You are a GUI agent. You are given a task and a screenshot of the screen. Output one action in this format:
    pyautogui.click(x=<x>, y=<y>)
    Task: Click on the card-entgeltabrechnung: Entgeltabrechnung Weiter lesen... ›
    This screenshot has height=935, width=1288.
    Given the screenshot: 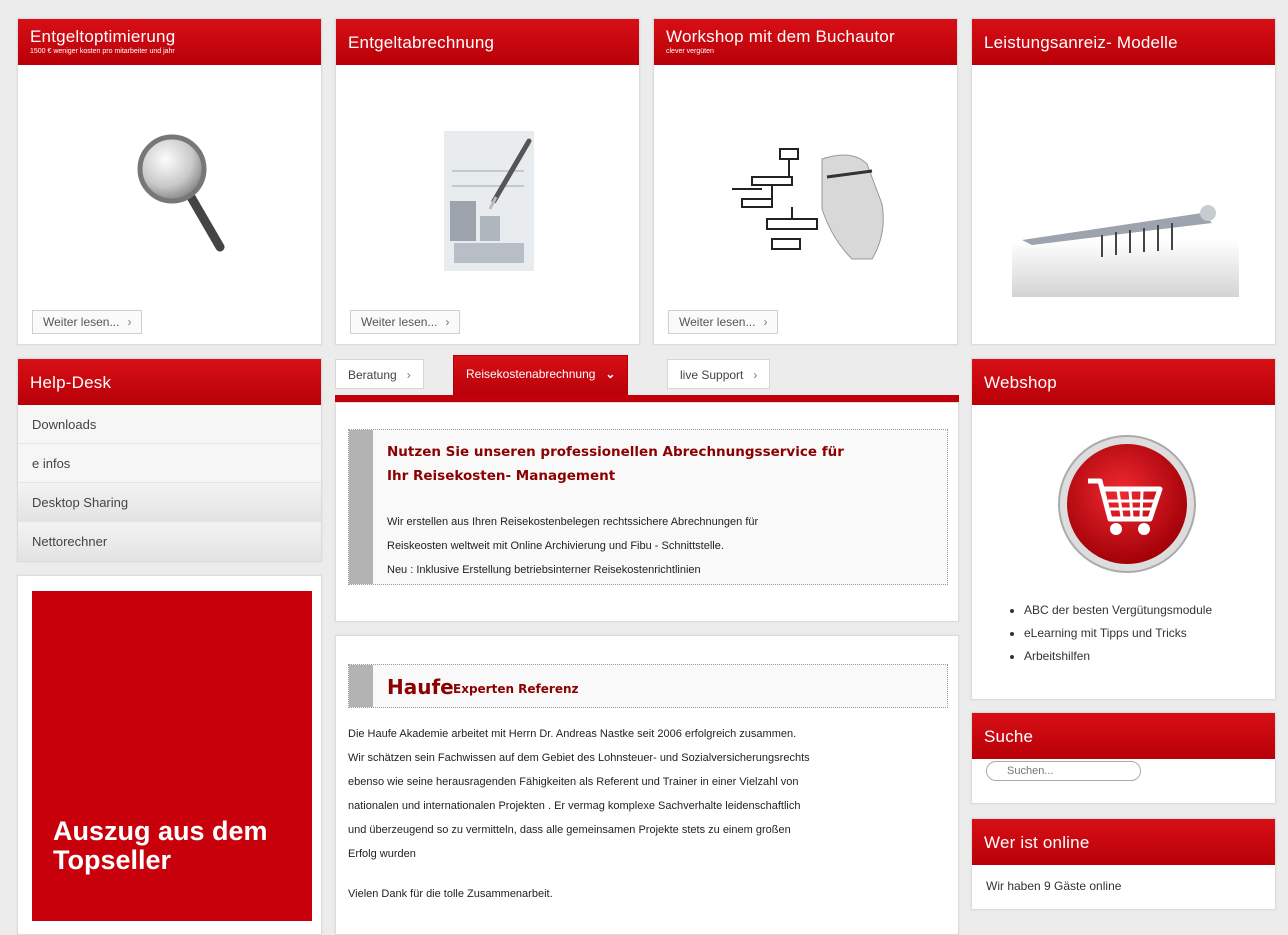 What is the action you would take?
    pyautogui.click(x=487, y=181)
    